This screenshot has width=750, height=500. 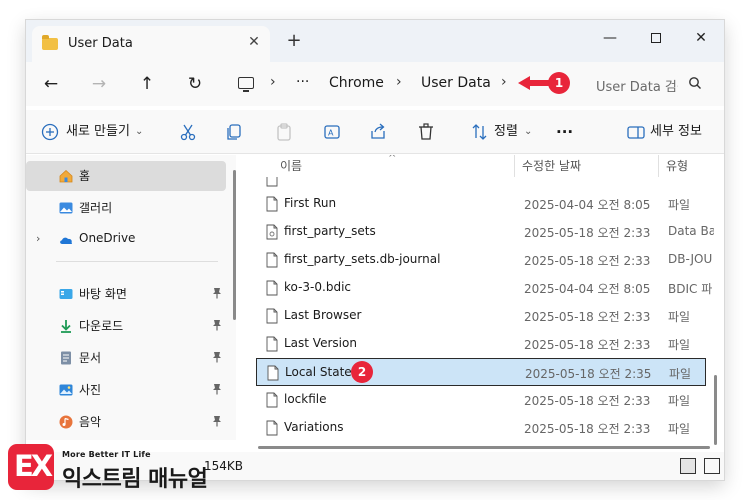 What do you see at coordinates (284, 132) in the screenshot?
I see `paste-icon` at bounding box center [284, 132].